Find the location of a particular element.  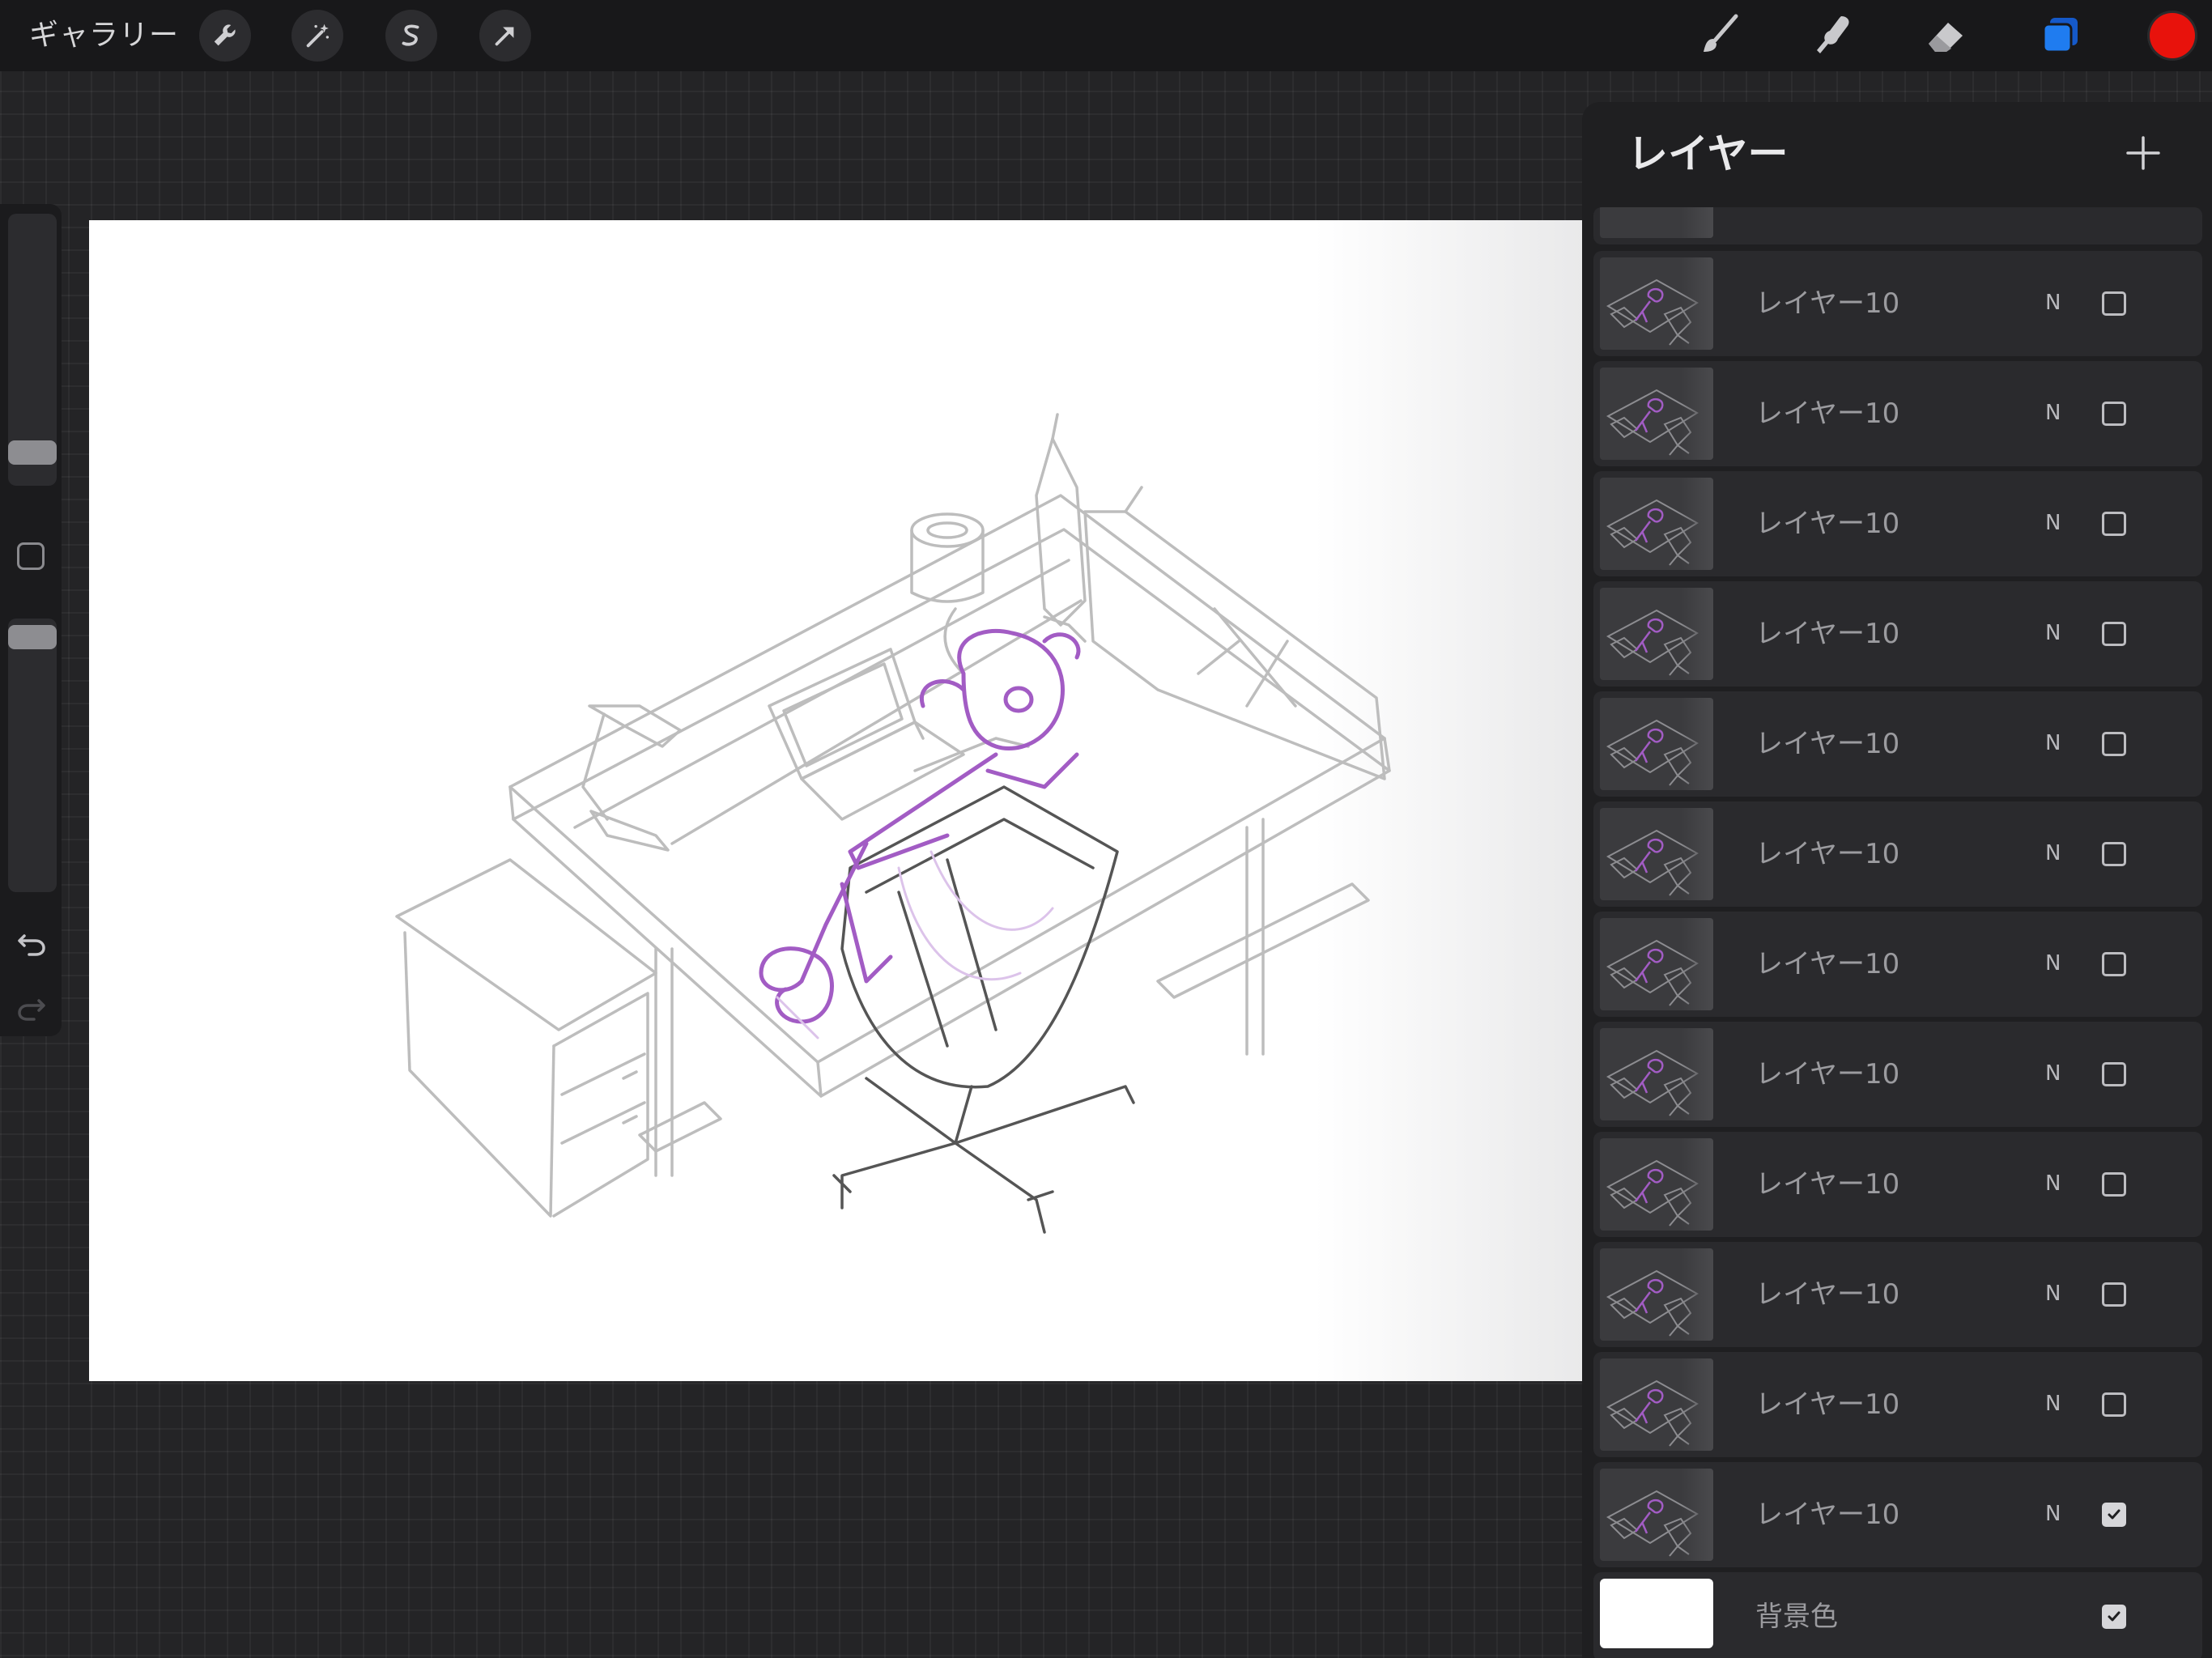

color-picker-button is located at coordinates (2172, 35).